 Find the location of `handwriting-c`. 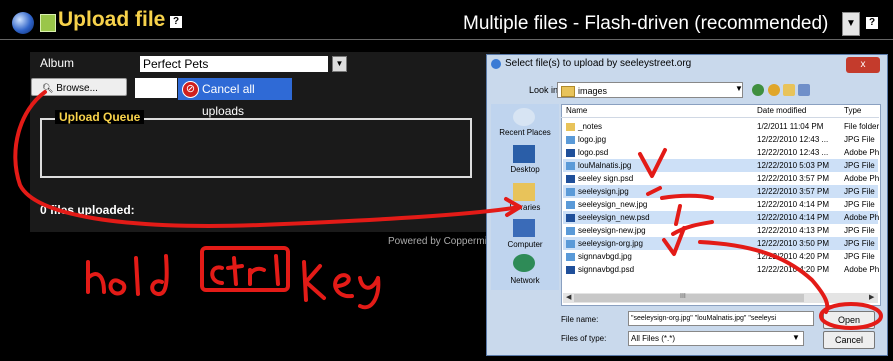

handwriting-c is located at coordinates (217, 275).